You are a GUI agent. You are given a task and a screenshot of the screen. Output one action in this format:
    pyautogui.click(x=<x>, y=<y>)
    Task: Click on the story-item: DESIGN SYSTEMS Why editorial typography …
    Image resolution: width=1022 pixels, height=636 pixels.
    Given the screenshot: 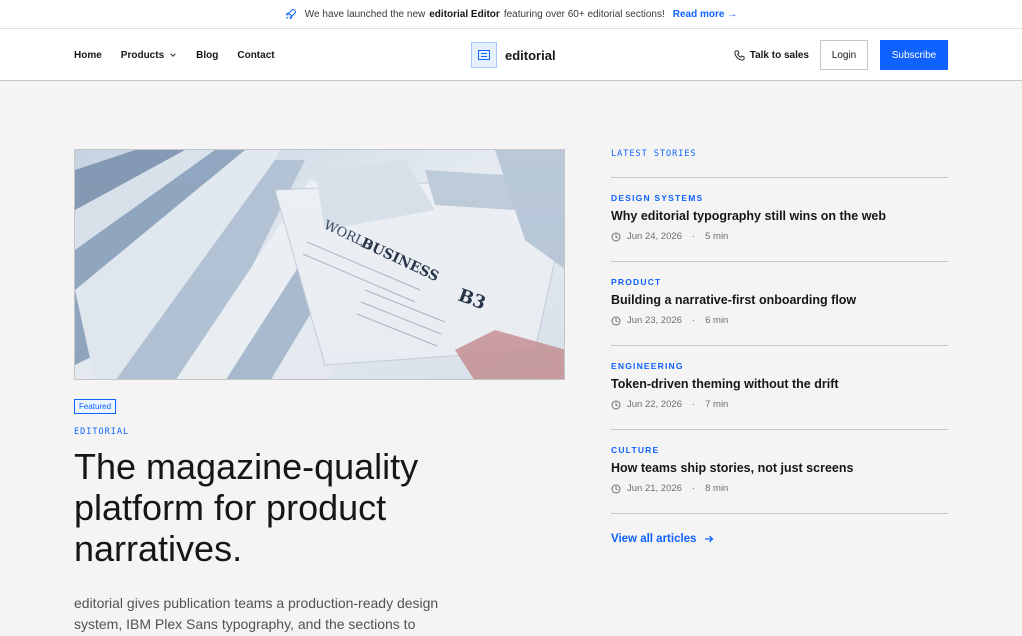 What is the action you would take?
    pyautogui.click(x=779, y=220)
    